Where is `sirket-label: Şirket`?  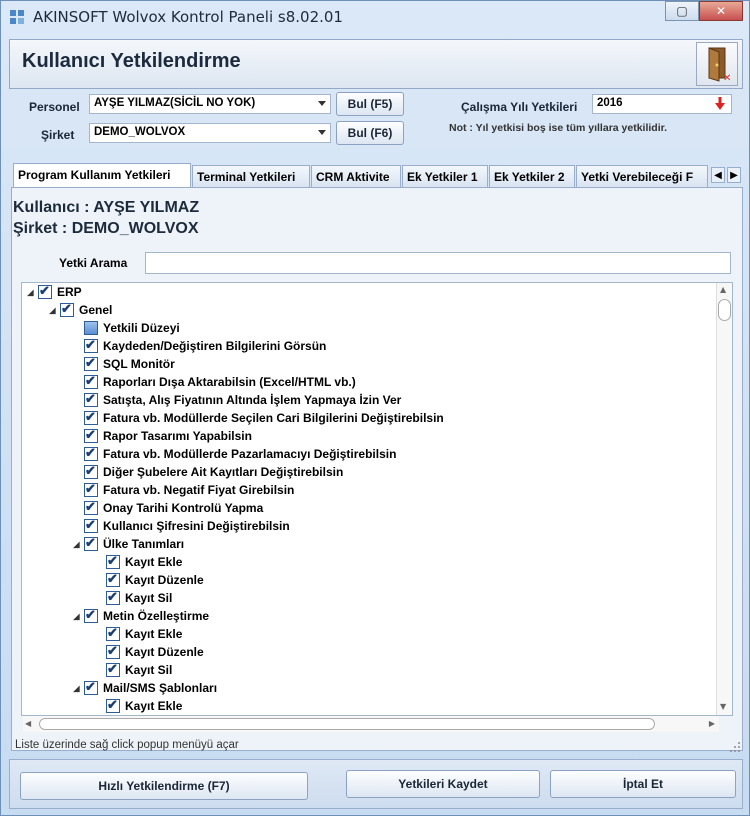
sirket-label: Şirket is located at coordinates (58, 135).